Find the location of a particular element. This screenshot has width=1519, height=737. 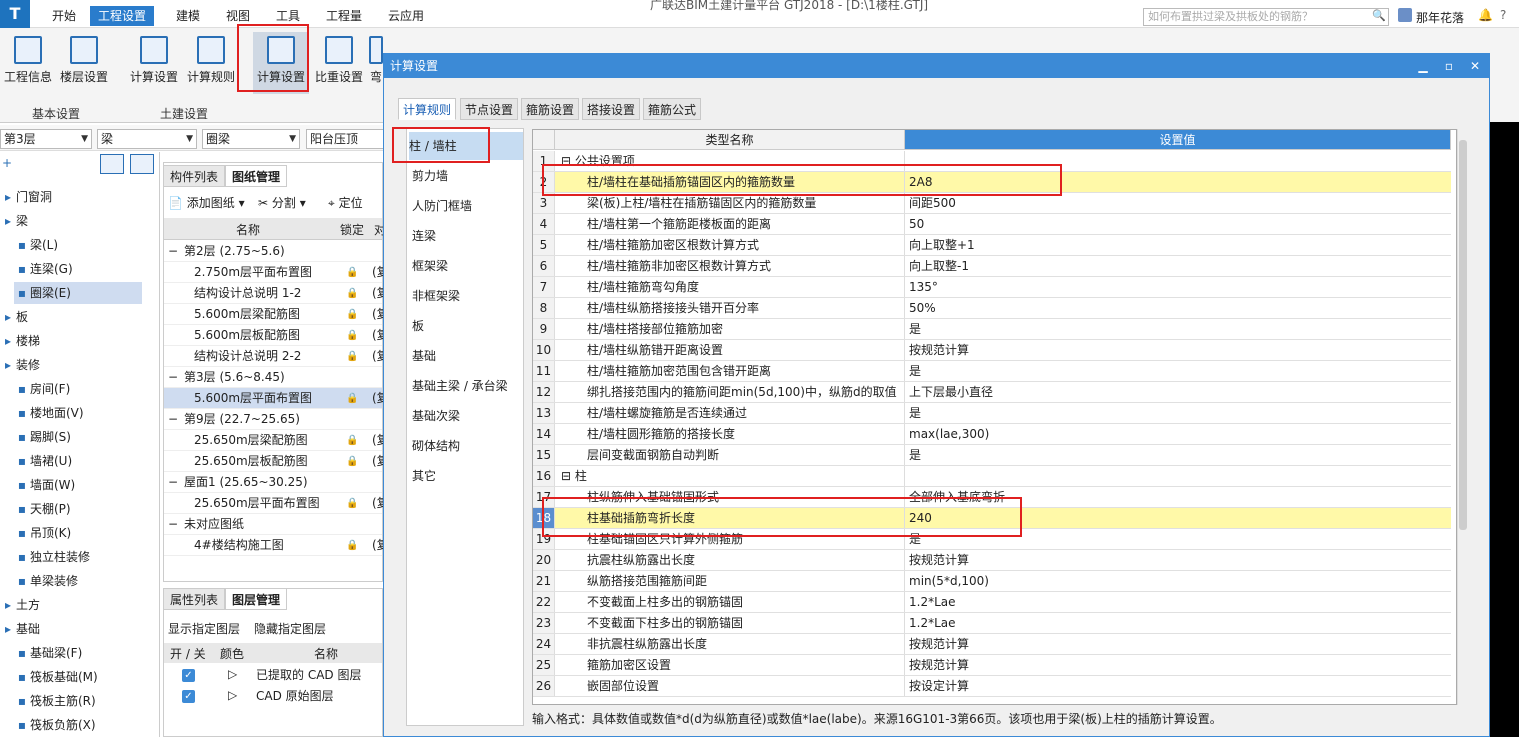

setting-row: 10 柱/墙柱纵筋错开距离设置 按规范计算 is located at coordinates (992, 350).